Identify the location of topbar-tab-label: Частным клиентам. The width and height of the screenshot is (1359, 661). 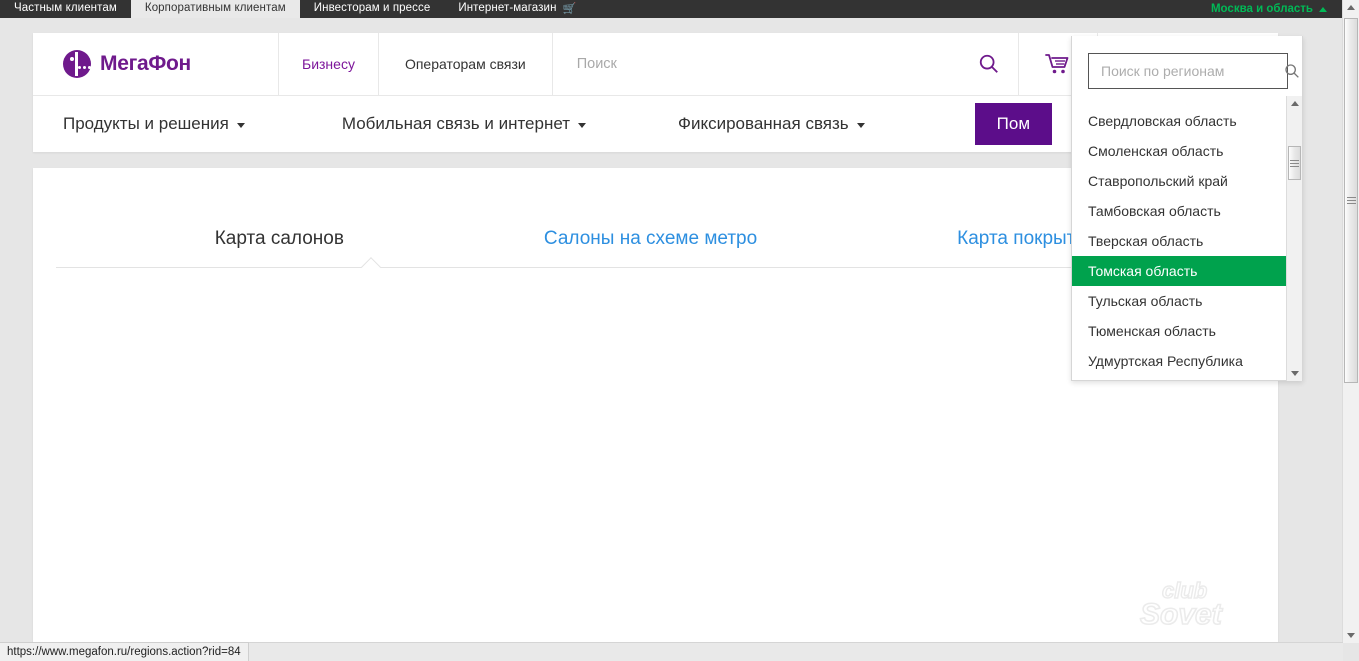
(65, 8).